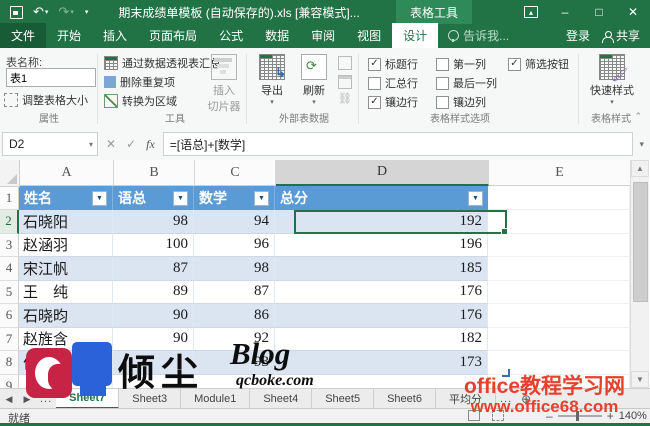  Describe the element at coordinates (9, 222) in the screenshot. I see `row-header-2: 2` at that location.